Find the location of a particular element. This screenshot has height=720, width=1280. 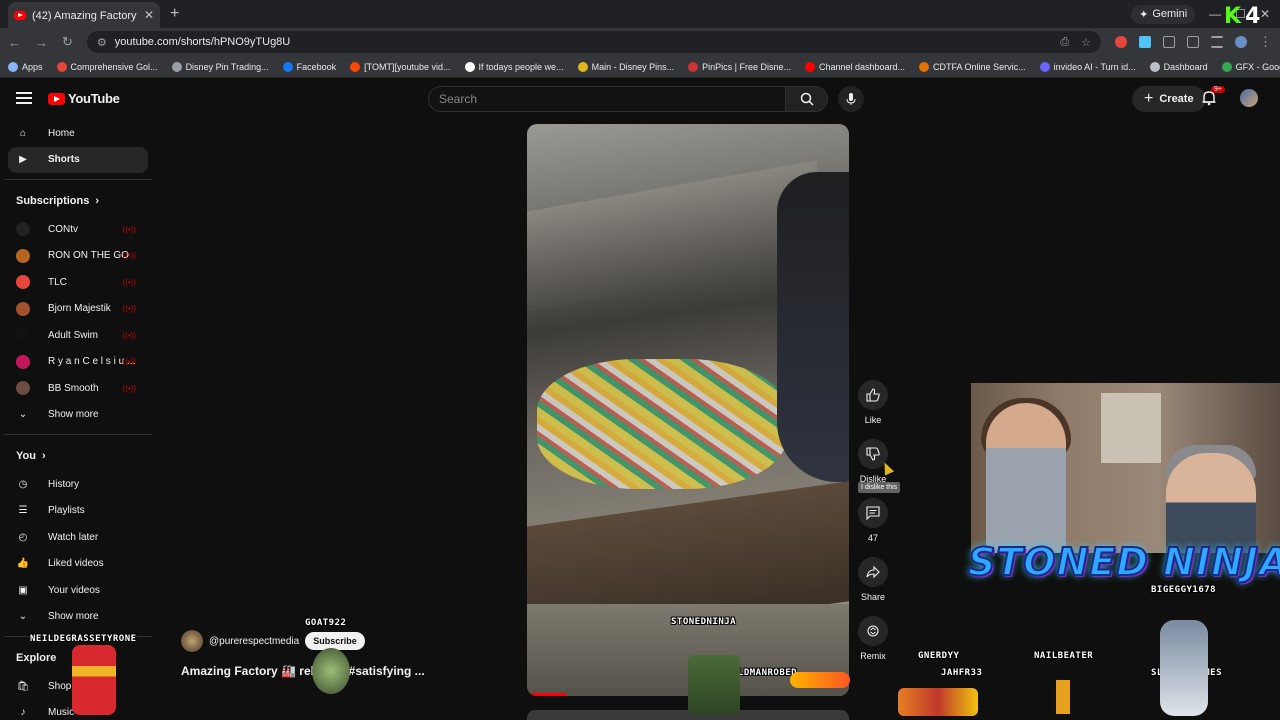

video-progress-bar is located at coordinates (546, 694).